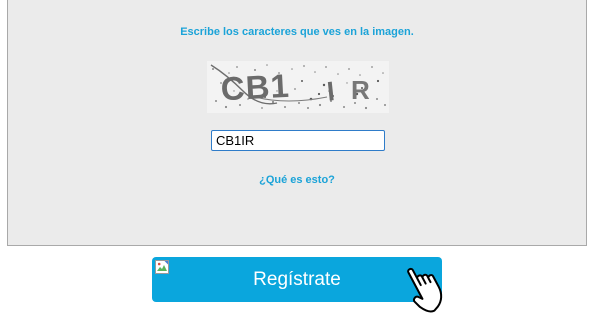 The image size is (595, 321). Describe the element at coordinates (255, 87) in the screenshot. I see `svg-text: CB1` at that location.